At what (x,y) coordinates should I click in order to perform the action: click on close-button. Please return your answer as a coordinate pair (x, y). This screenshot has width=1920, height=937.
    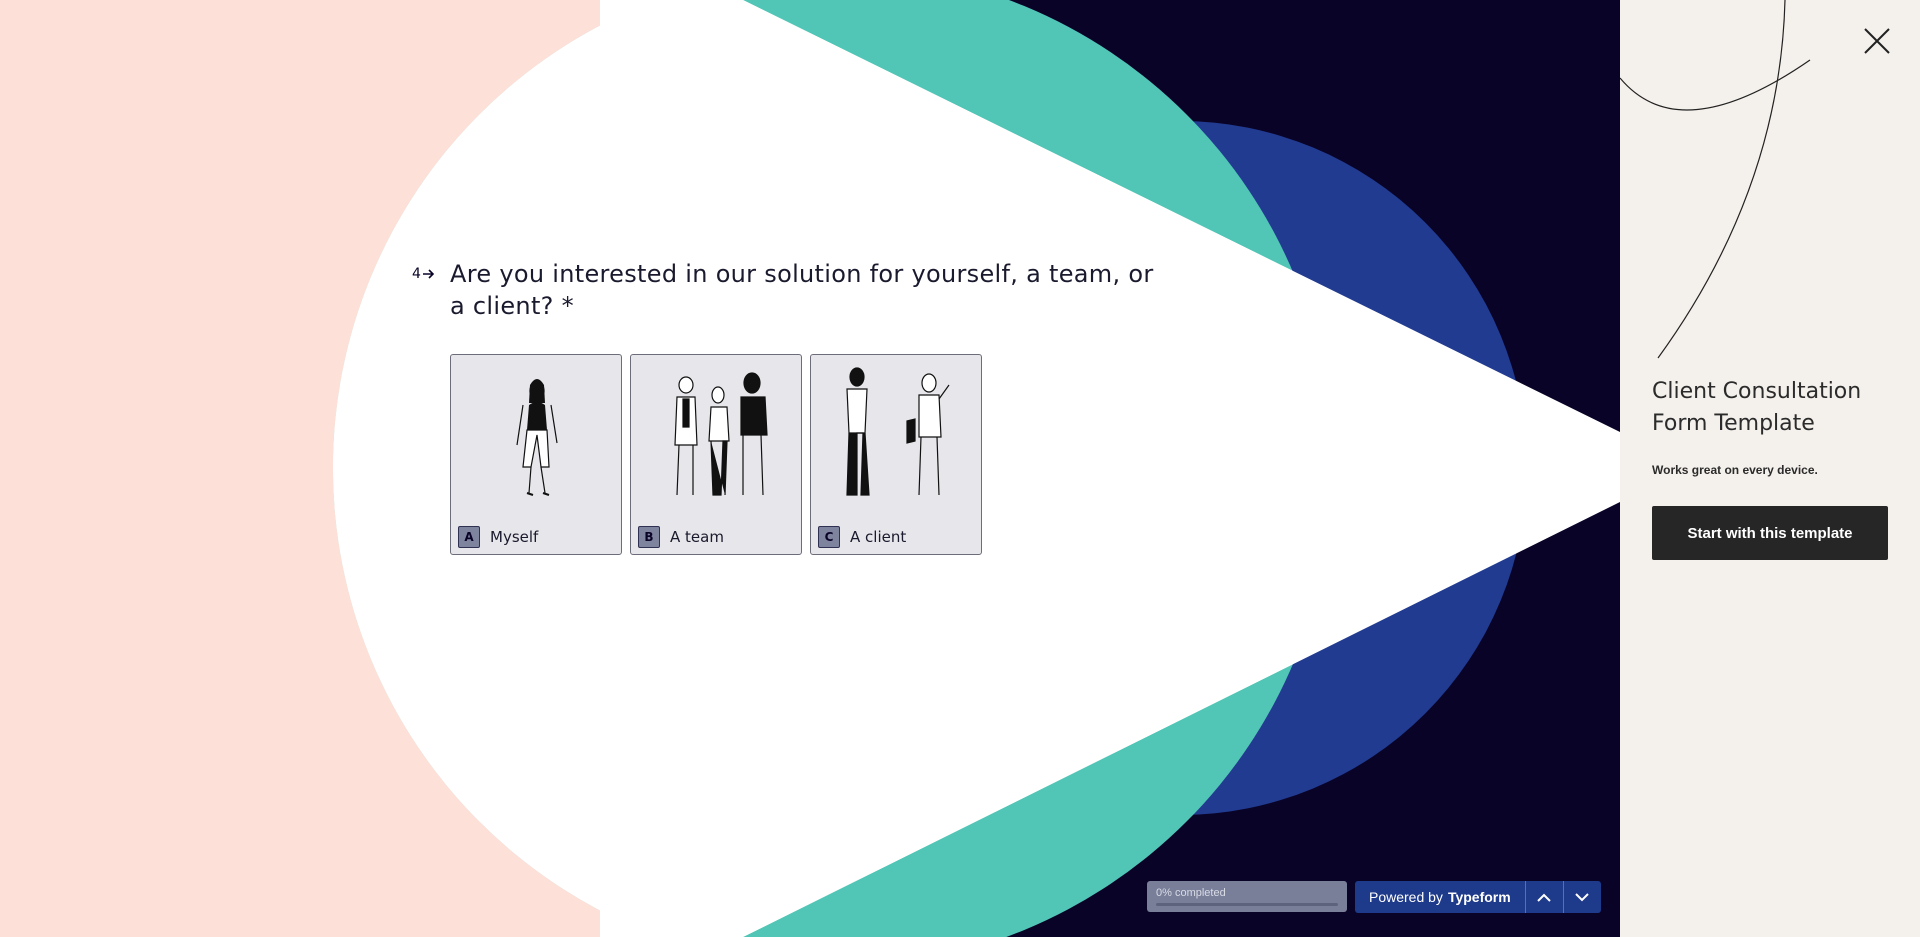
    Looking at the image, I should click on (1877, 41).